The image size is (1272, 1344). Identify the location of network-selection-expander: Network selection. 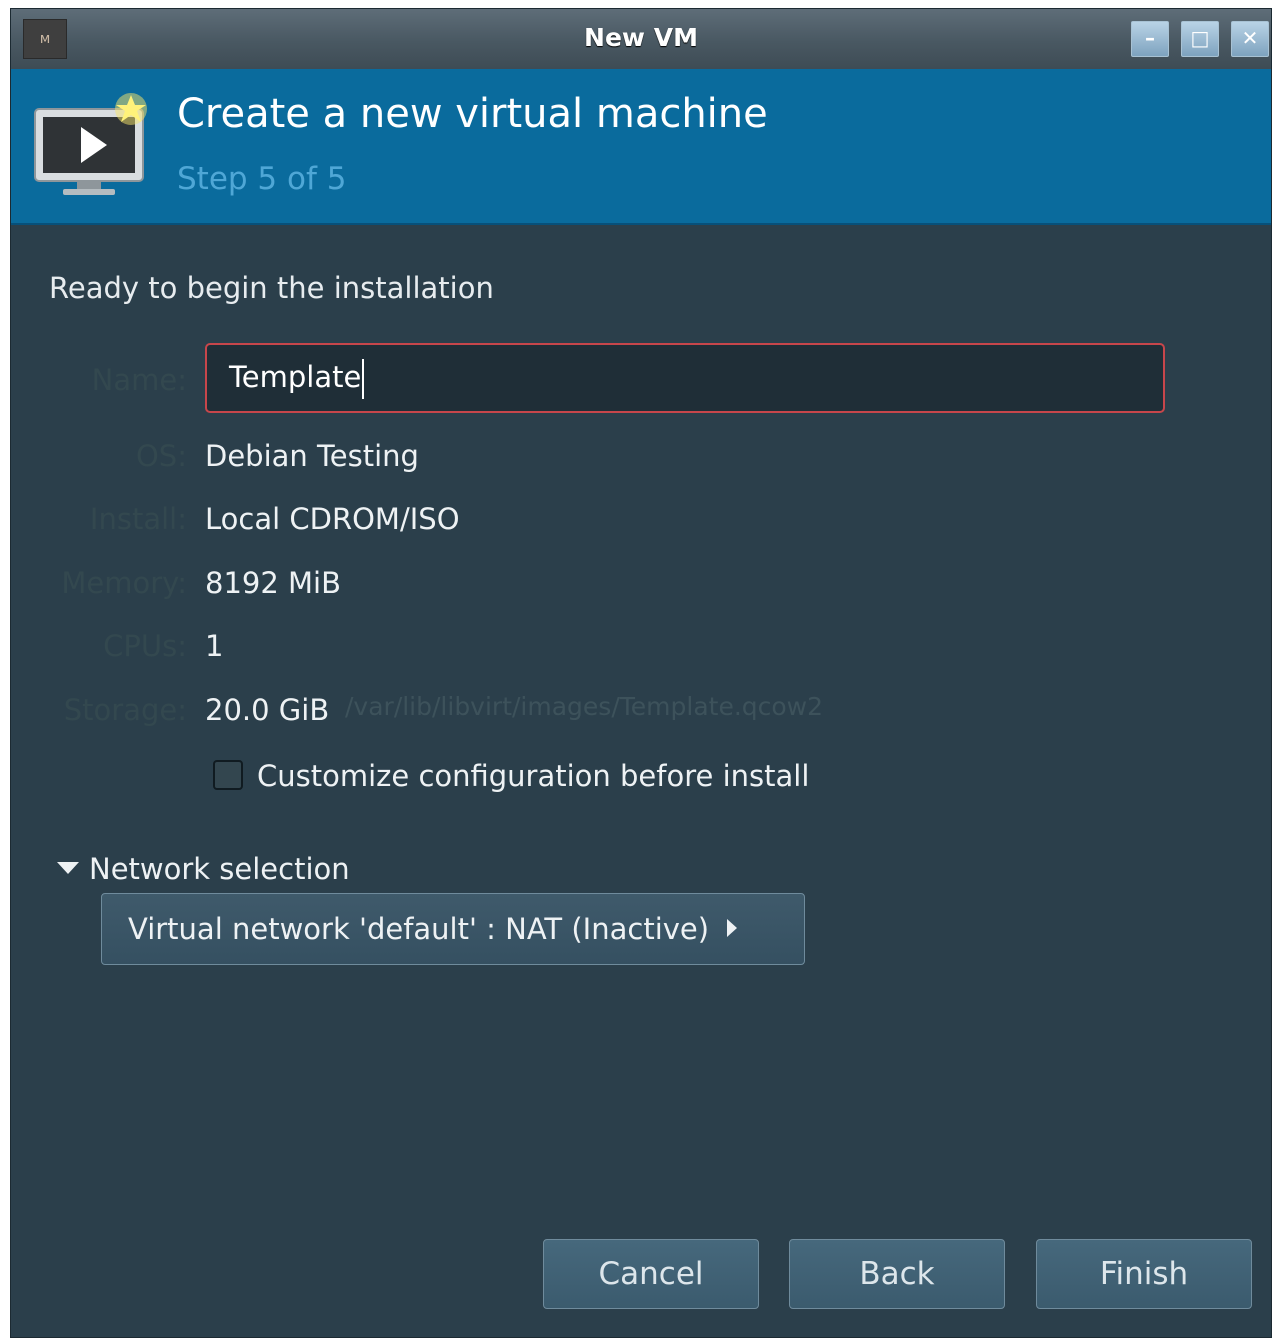
(203, 869).